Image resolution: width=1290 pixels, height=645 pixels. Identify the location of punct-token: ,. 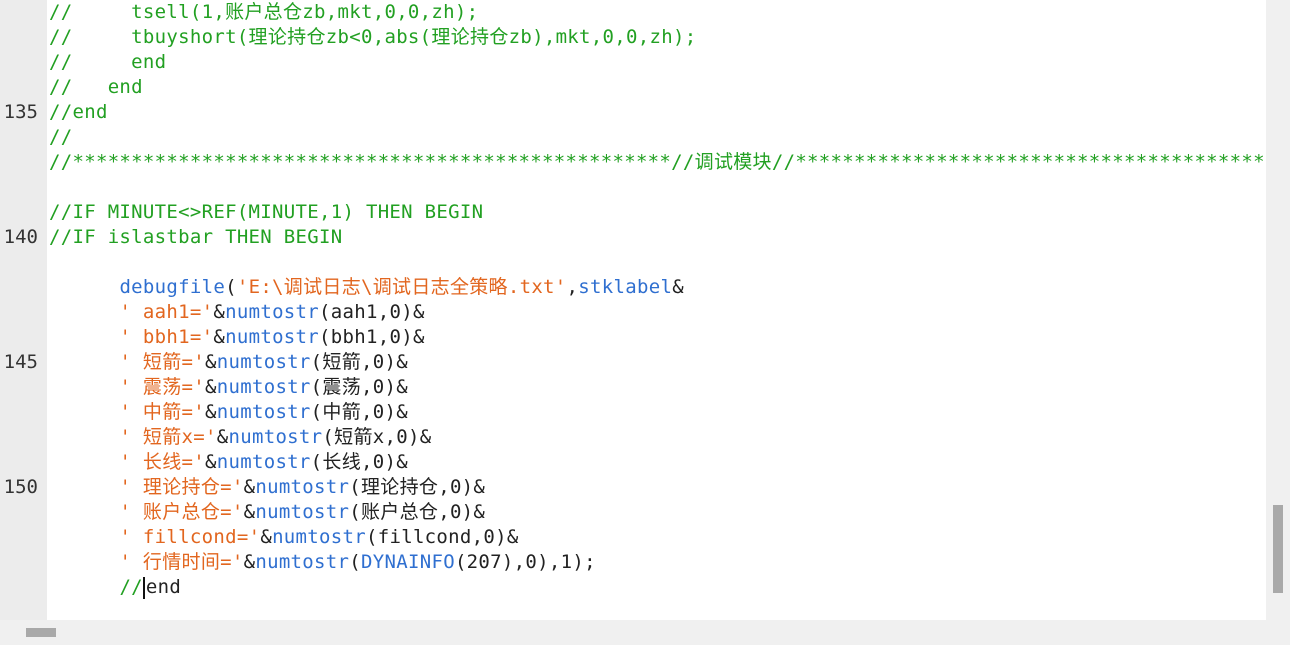
(572, 287).